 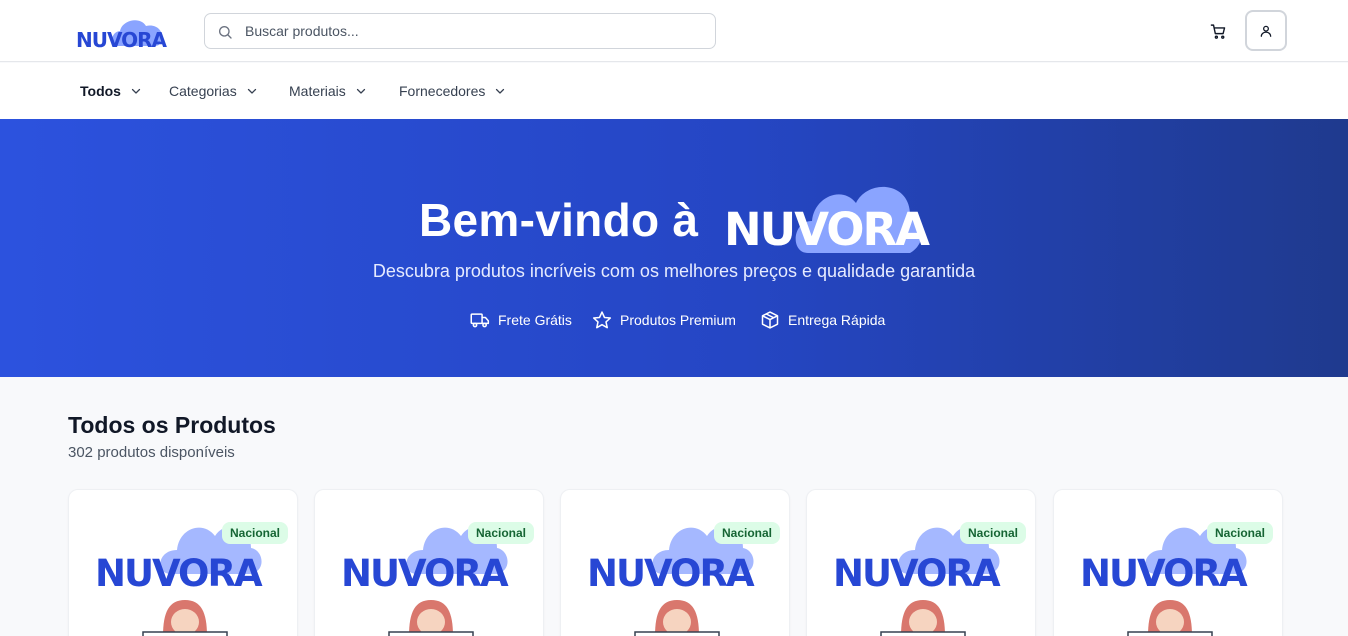 What do you see at coordinates (678, 320) in the screenshot?
I see `feature-premium-label: Produtos Premium` at bounding box center [678, 320].